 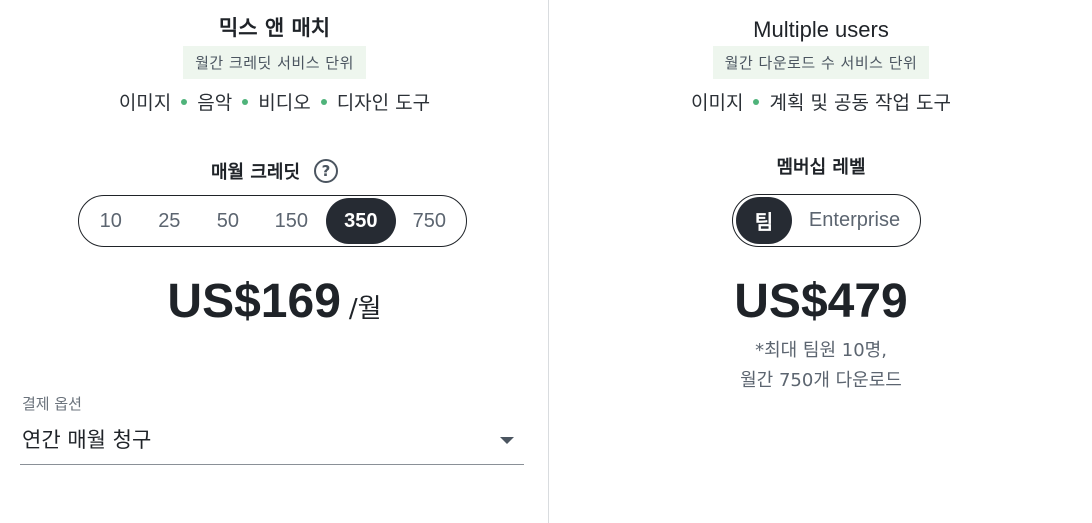 I want to click on feature-list: 이미지 계획 및 공동 작업 도구, so click(x=821, y=101).